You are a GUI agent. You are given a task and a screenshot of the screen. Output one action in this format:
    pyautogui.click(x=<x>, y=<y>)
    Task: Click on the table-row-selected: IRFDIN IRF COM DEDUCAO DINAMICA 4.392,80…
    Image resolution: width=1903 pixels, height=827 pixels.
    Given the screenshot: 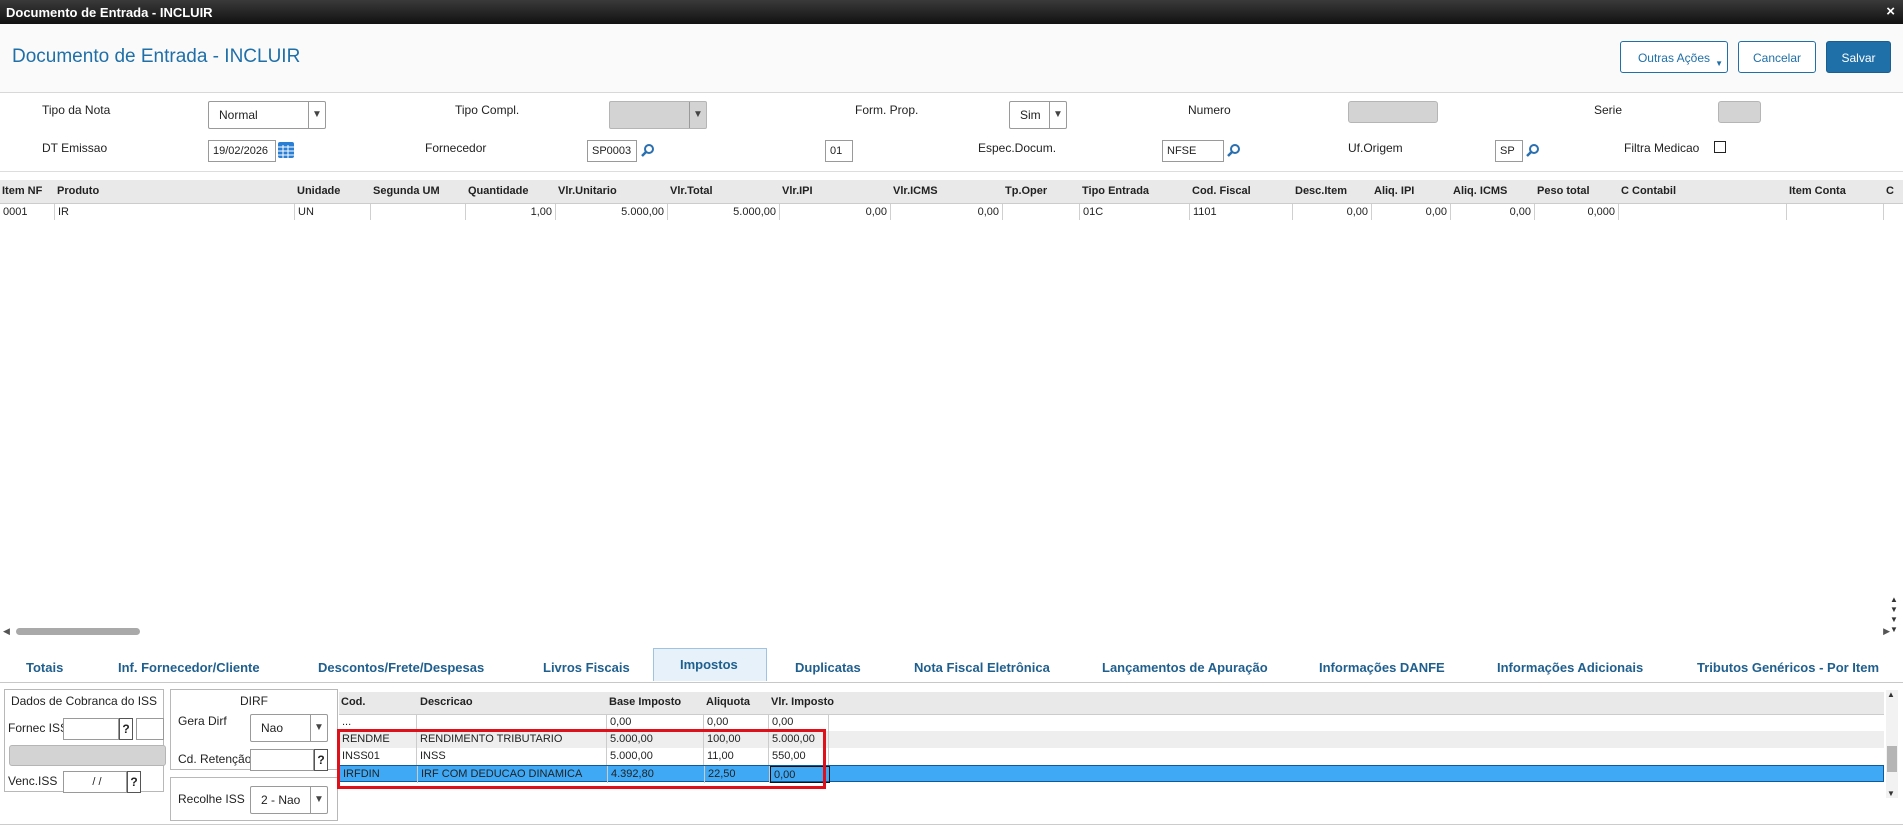 What is the action you would take?
    pyautogui.click(x=1111, y=774)
    